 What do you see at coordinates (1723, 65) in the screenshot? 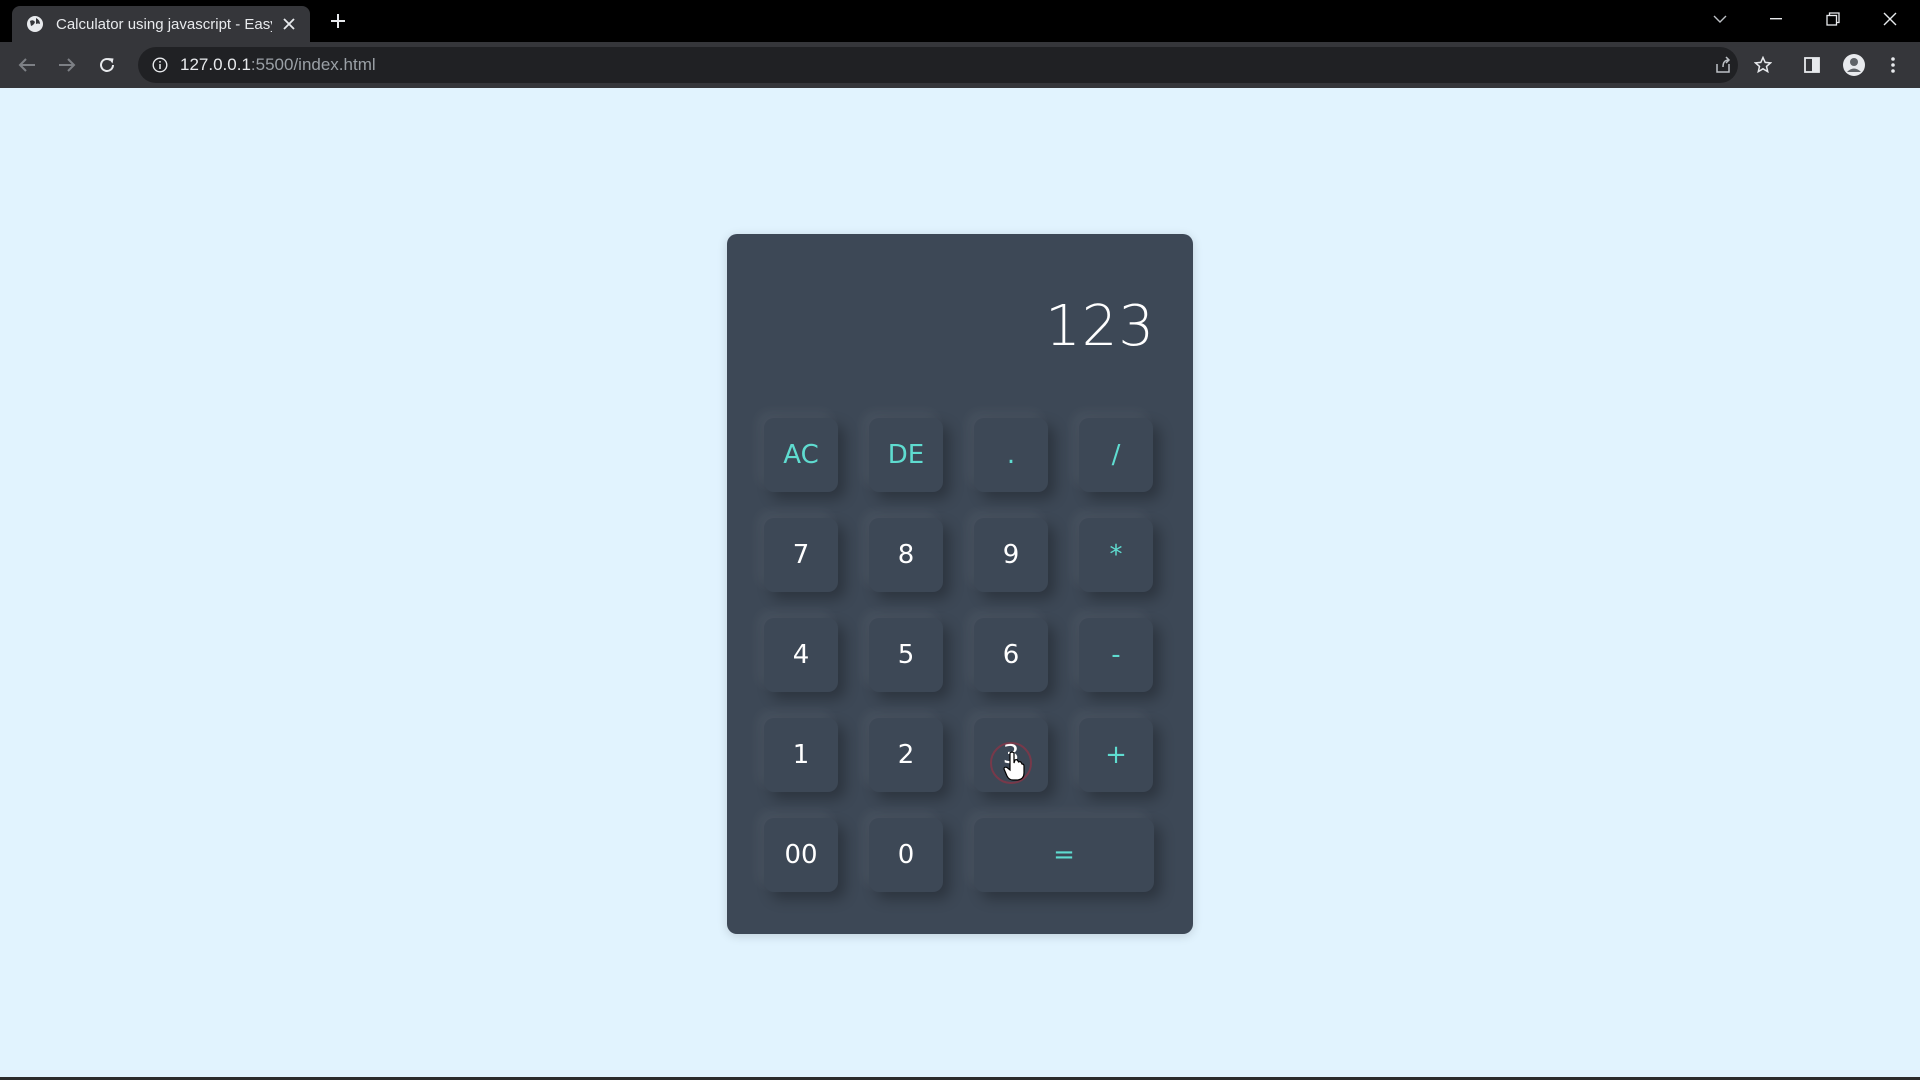
I see `share-icon` at bounding box center [1723, 65].